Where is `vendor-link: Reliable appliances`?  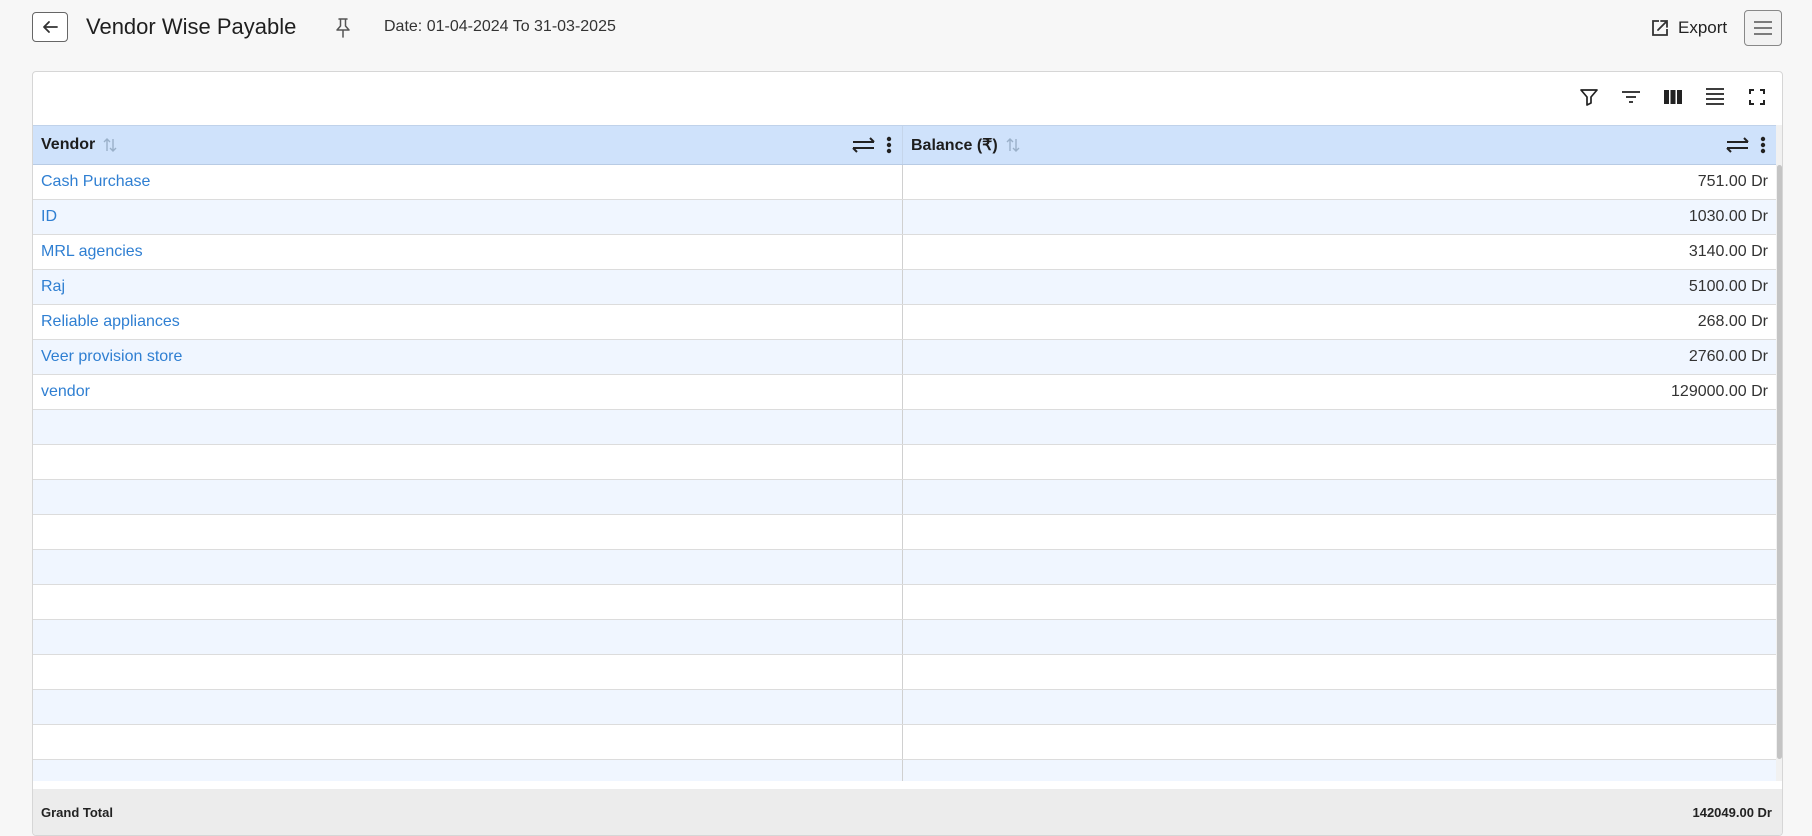 vendor-link: Reliable appliances is located at coordinates (110, 322).